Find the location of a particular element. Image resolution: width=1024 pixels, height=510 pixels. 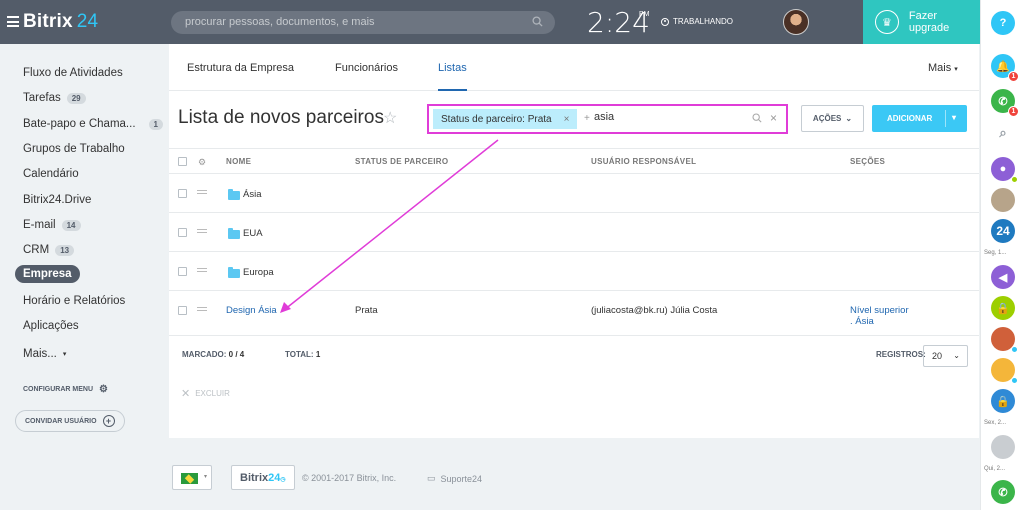

records-per-page-select: 20 ⌄ is located at coordinates (945, 356).